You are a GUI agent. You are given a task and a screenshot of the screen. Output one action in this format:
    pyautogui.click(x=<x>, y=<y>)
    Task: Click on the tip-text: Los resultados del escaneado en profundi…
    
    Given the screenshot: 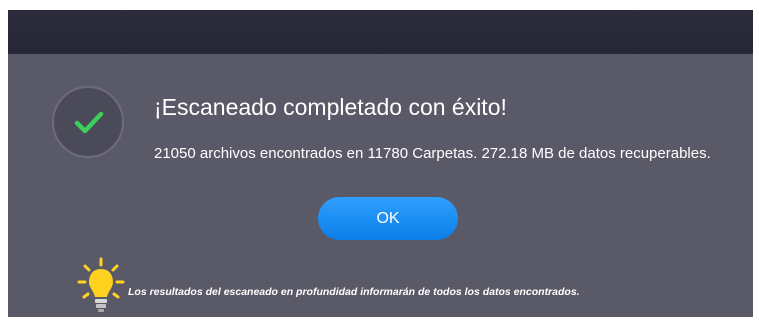 What is the action you would take?
    pyautogui.click(x=354, y=292)
    